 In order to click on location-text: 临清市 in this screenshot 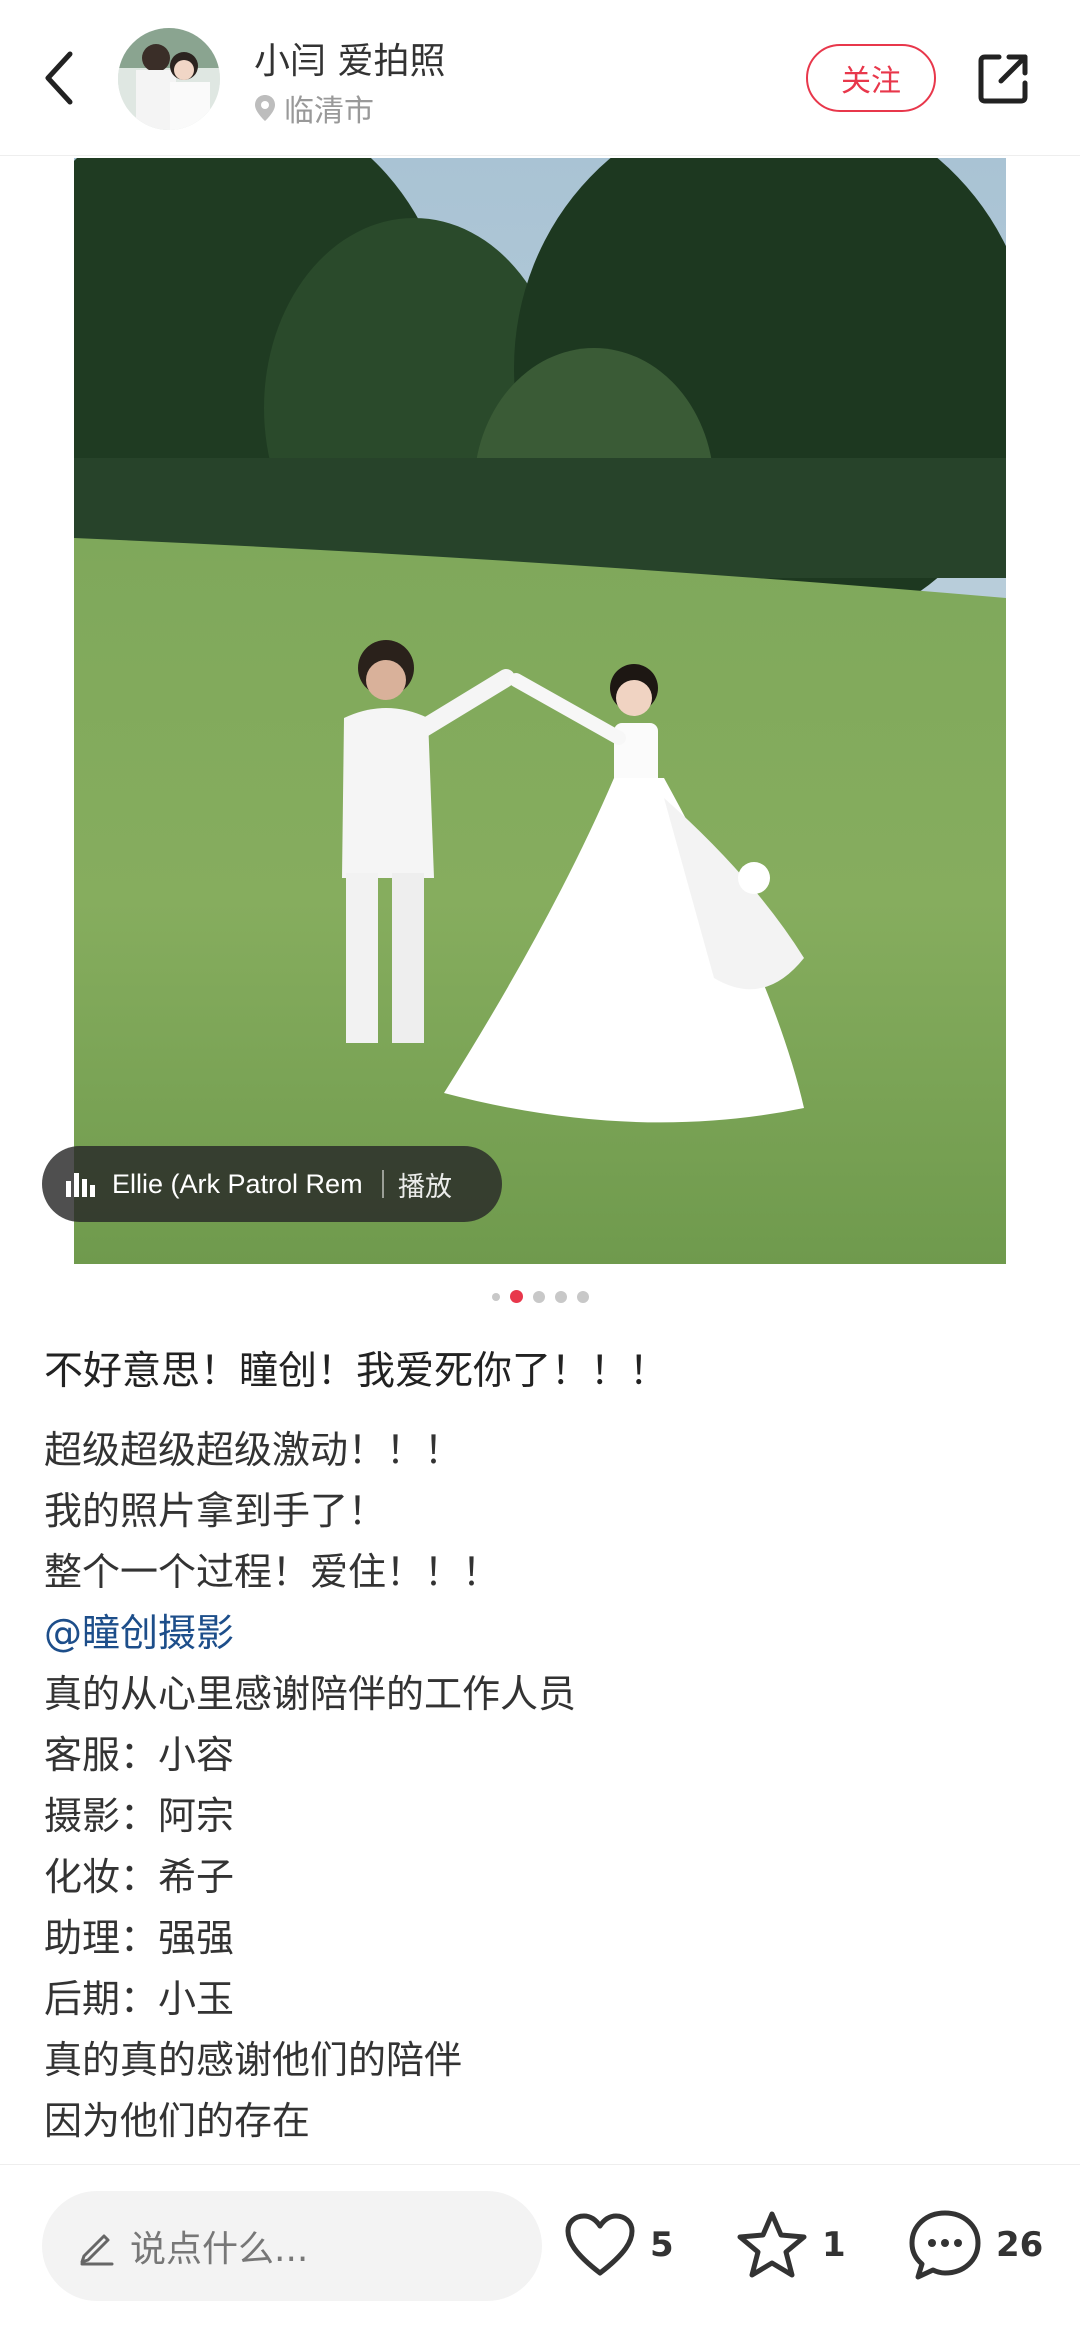, I will do `click(329, 111)`.